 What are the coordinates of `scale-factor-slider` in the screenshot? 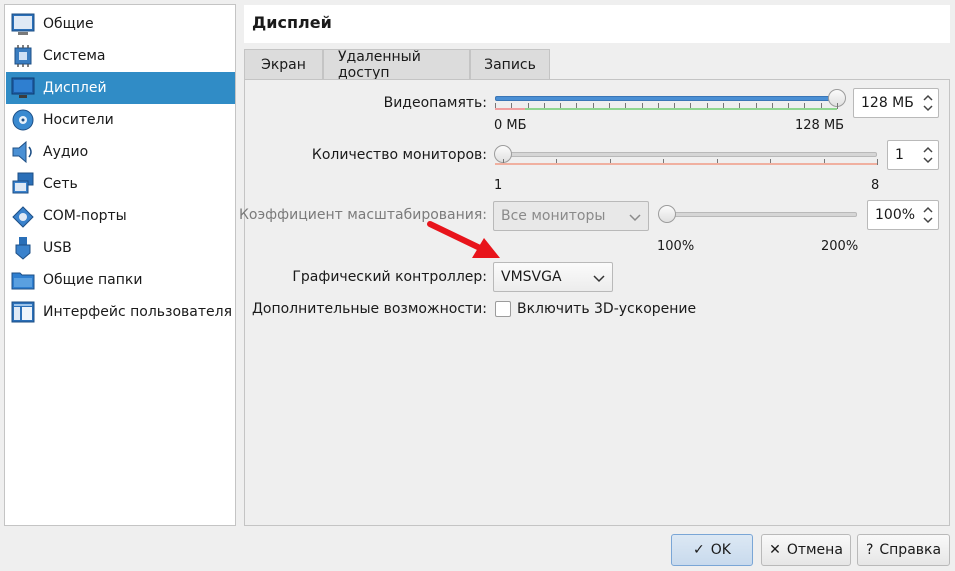 It's located at (757, 215).